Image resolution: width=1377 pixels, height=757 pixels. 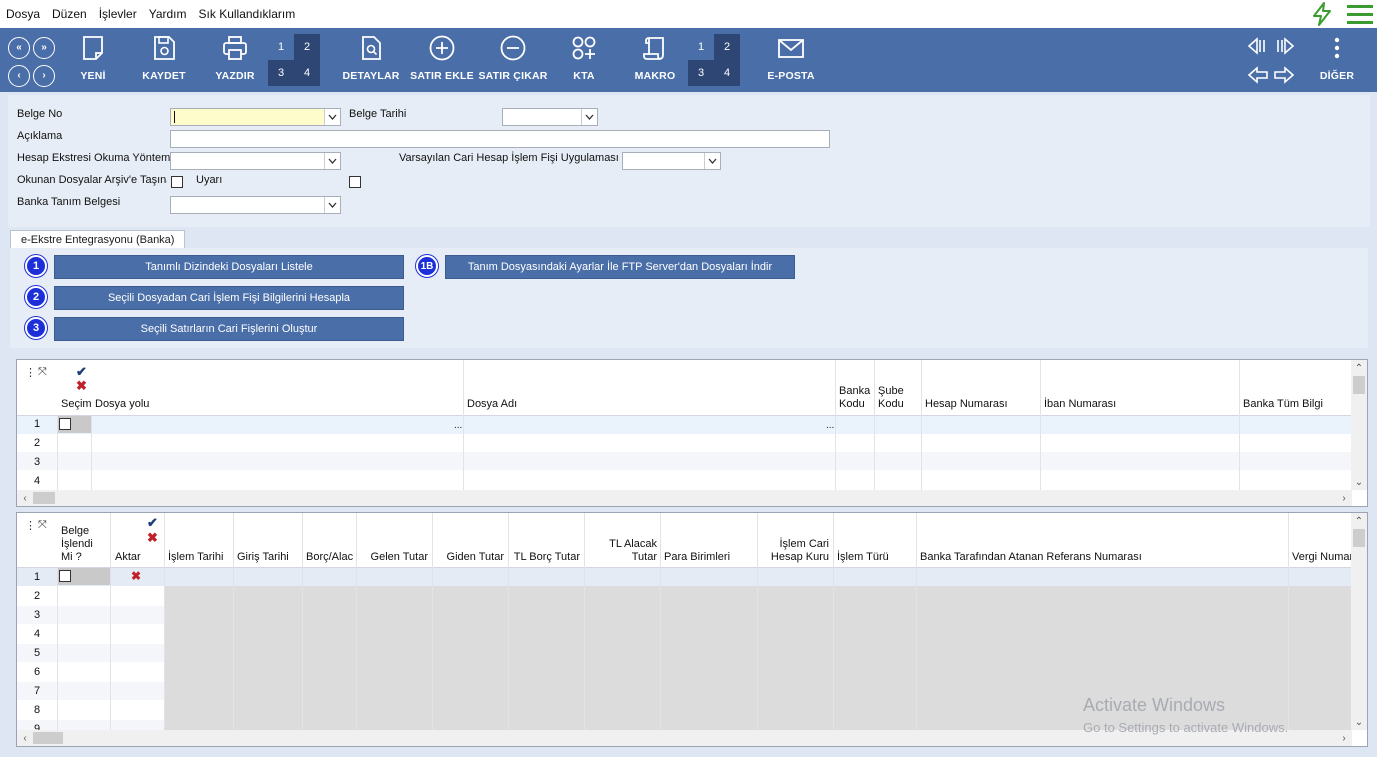 I want to click on belge-no-input, so click(x=255, y=117).